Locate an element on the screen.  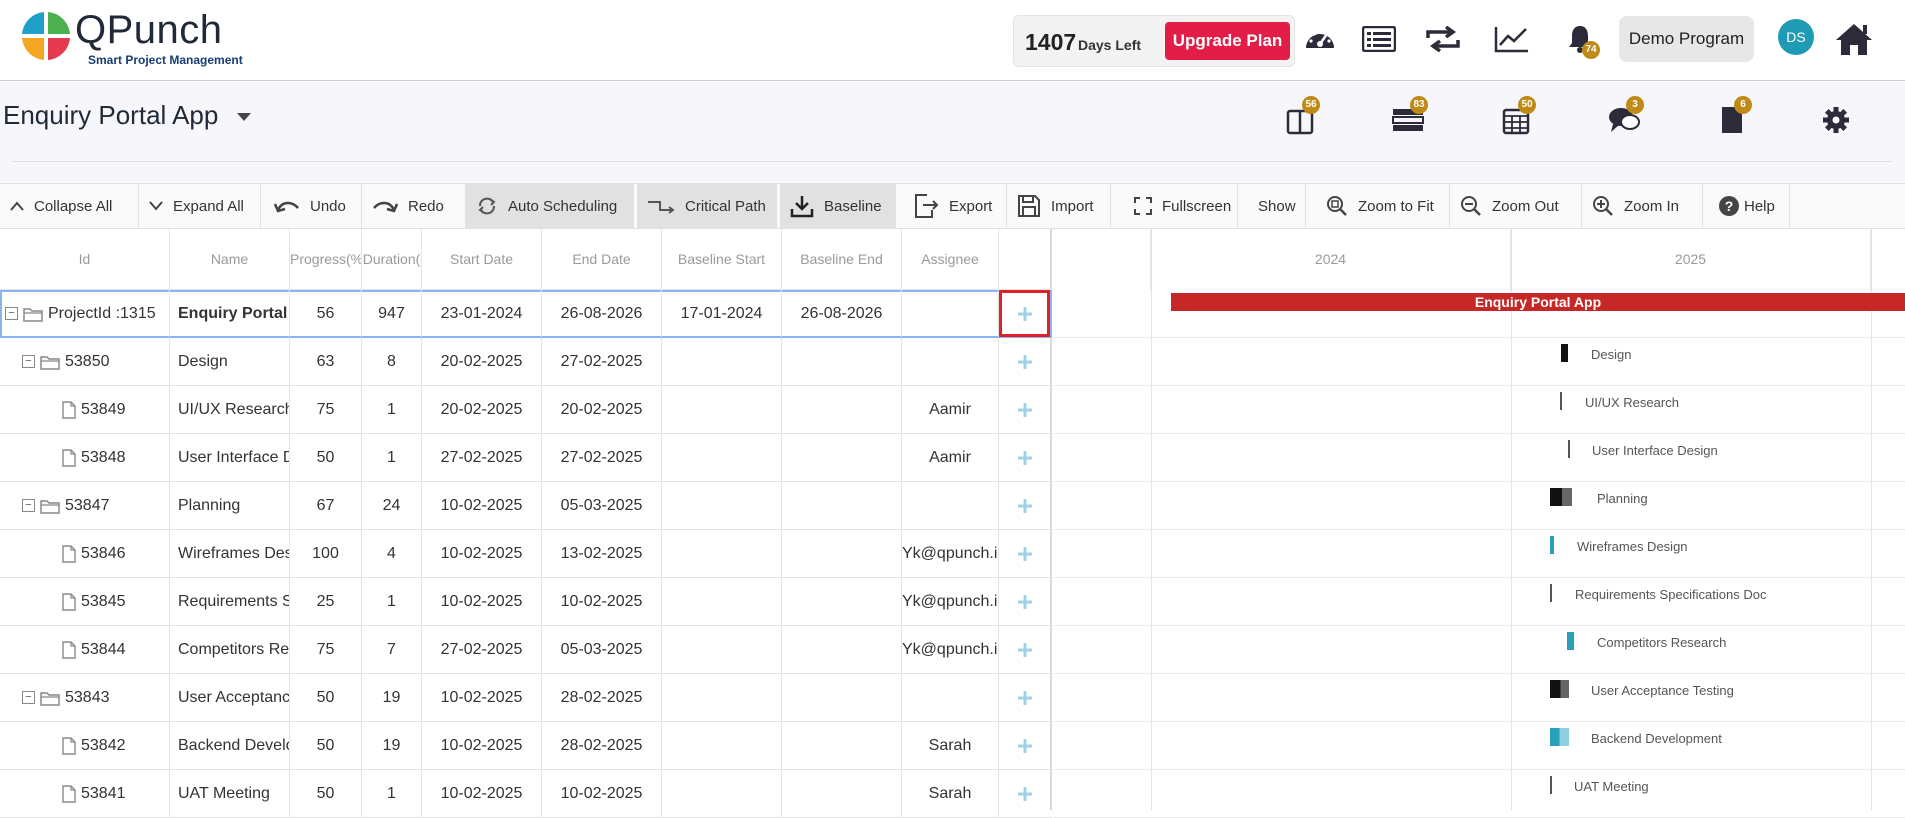
user-avatar: DS is located at coordinates (1796, 37).